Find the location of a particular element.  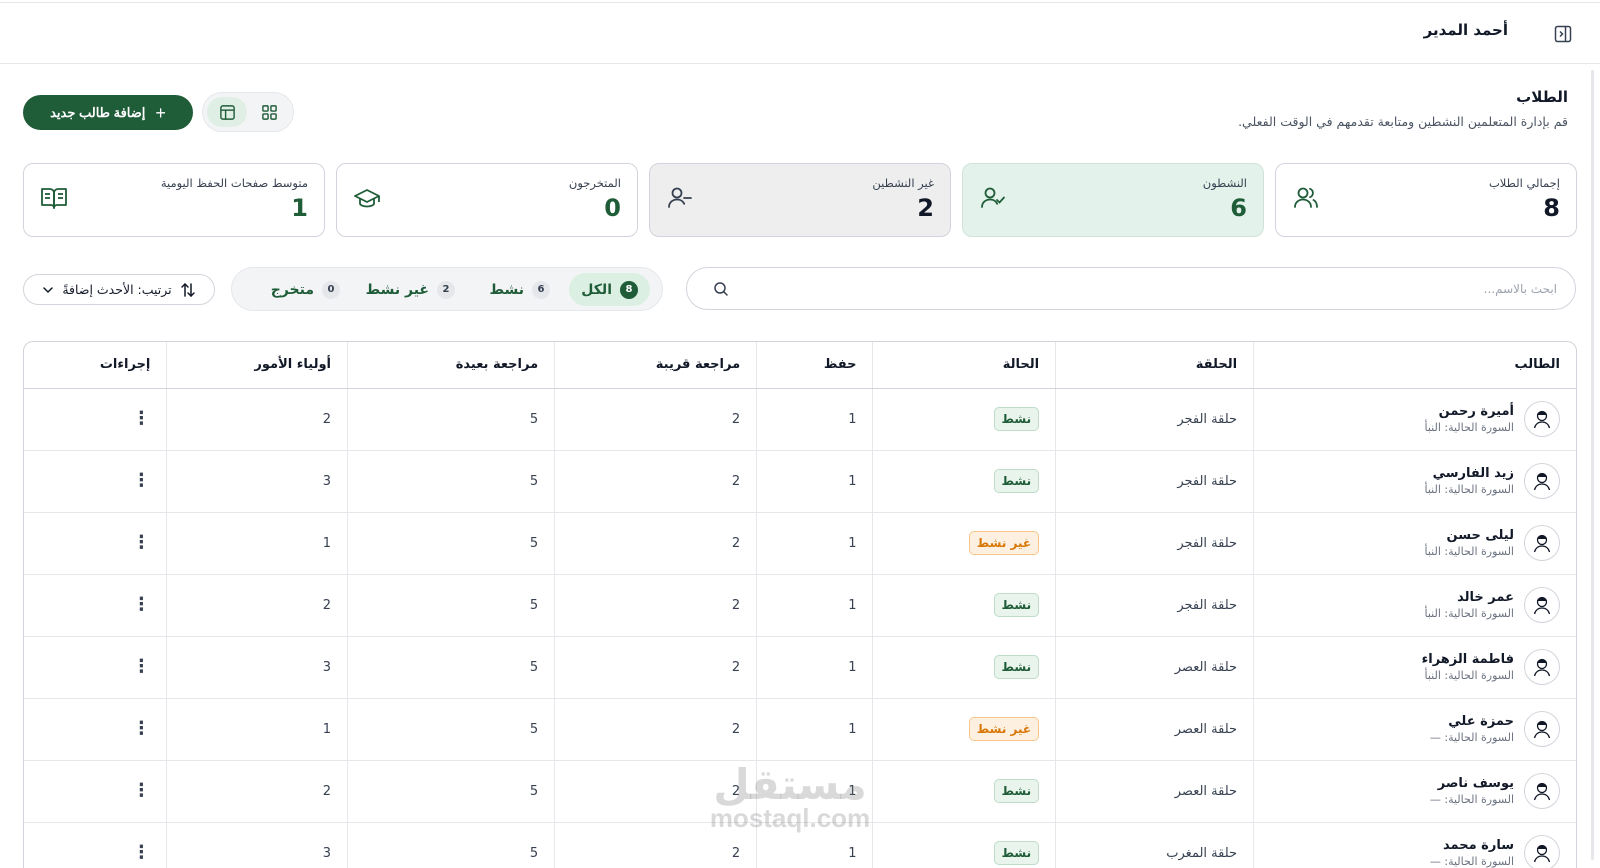

halaqa-cell: حلقة المغرب is located at coordinates (1154, 845).